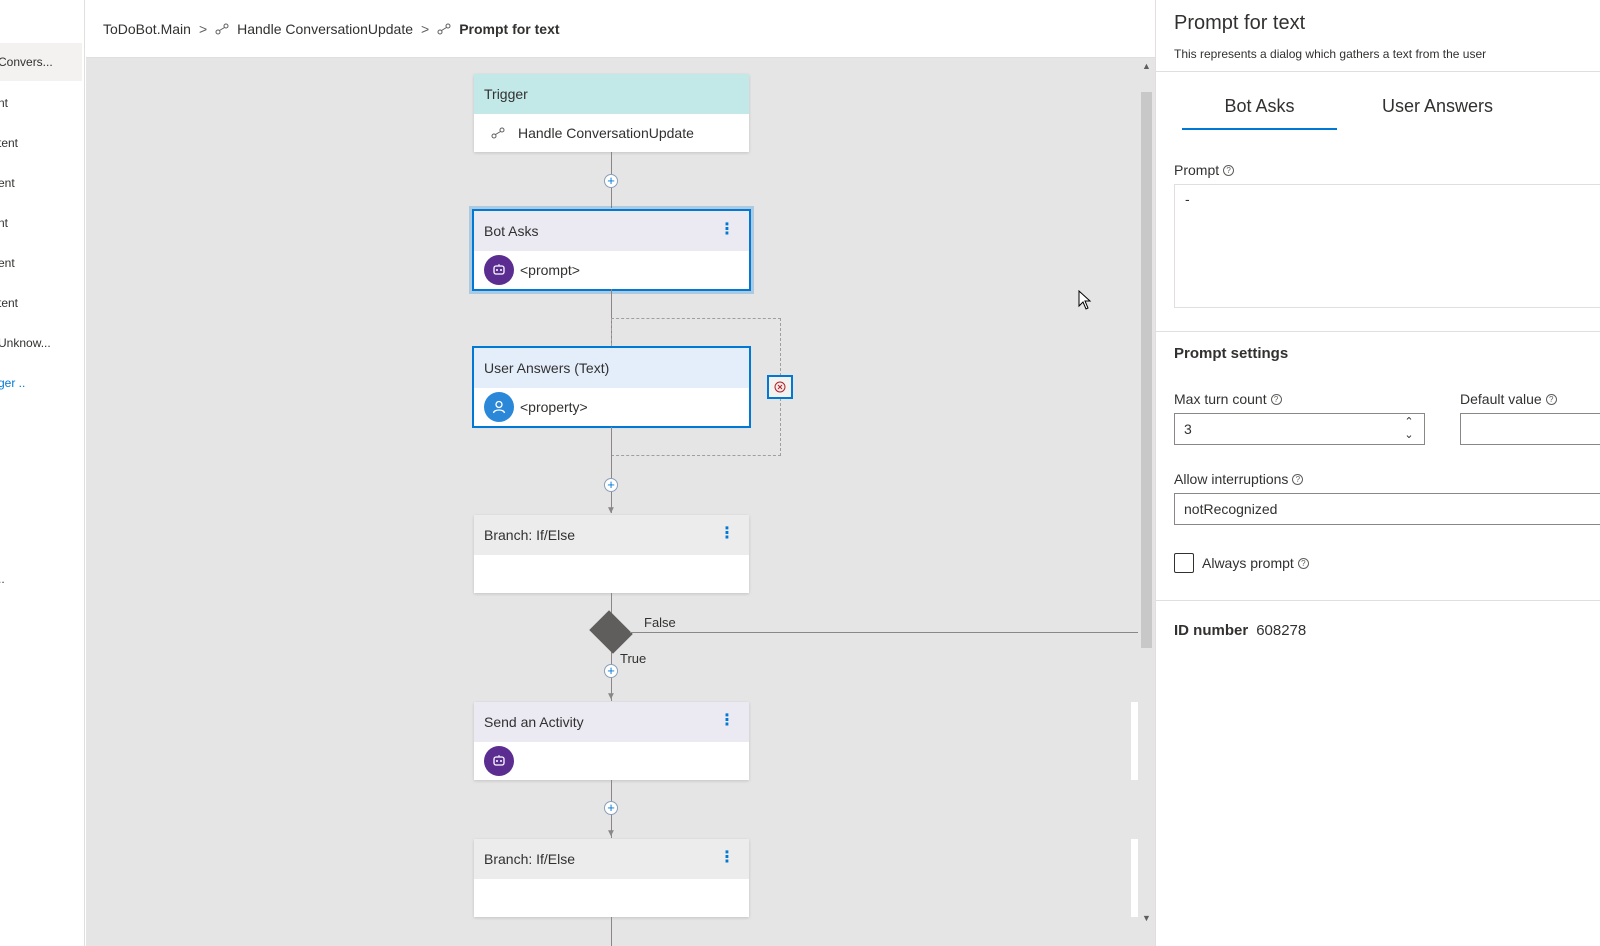  I want to click on id-number: ID number 608278, so click(1240, 630).